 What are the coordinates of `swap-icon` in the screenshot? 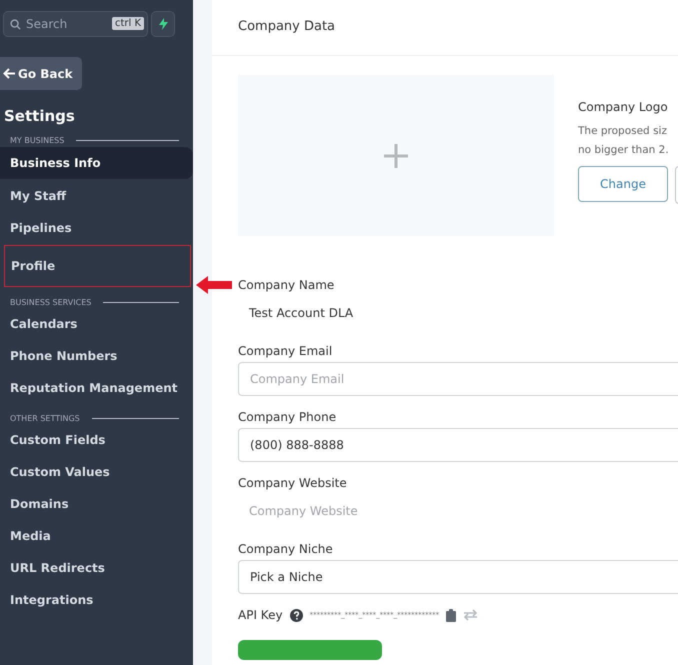 It's located at (470, 615).